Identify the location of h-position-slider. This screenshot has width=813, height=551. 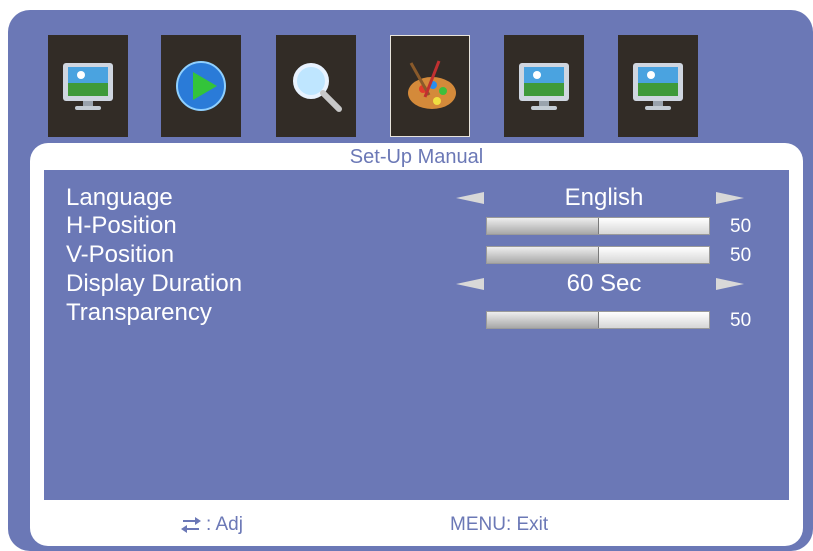
(598, 226).